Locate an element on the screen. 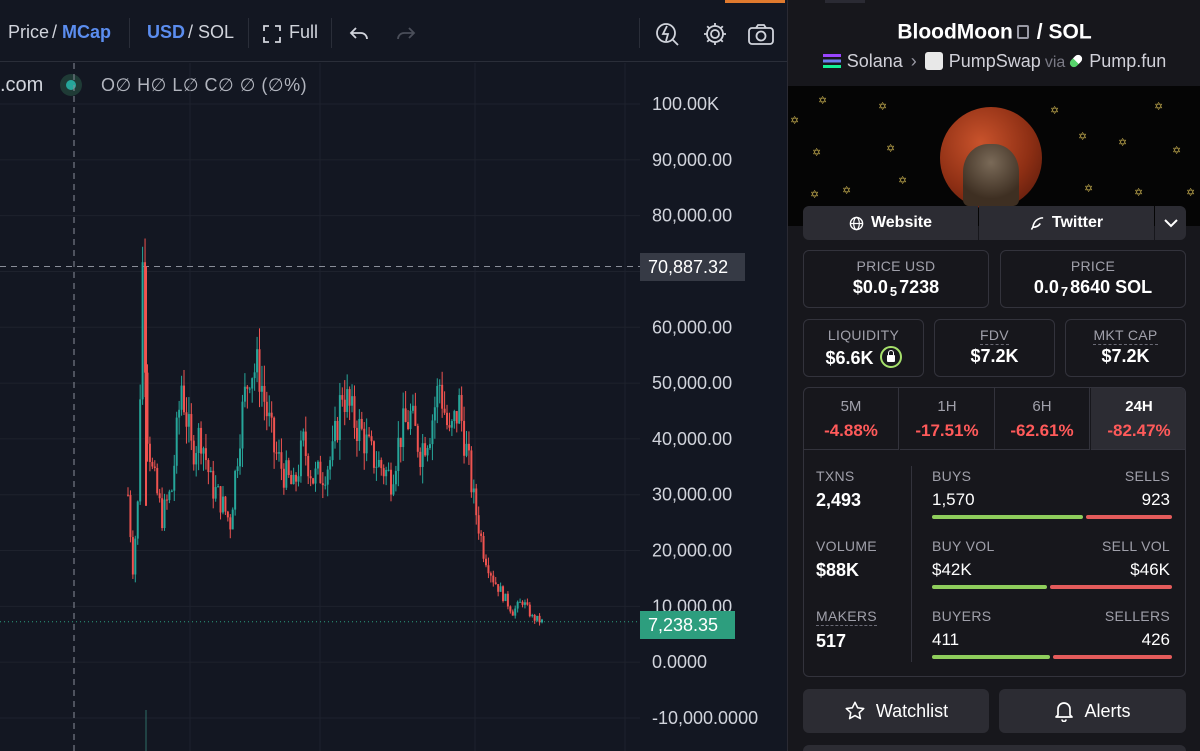  sellers-label: SELLERS is located at coordinates (1137, 616).